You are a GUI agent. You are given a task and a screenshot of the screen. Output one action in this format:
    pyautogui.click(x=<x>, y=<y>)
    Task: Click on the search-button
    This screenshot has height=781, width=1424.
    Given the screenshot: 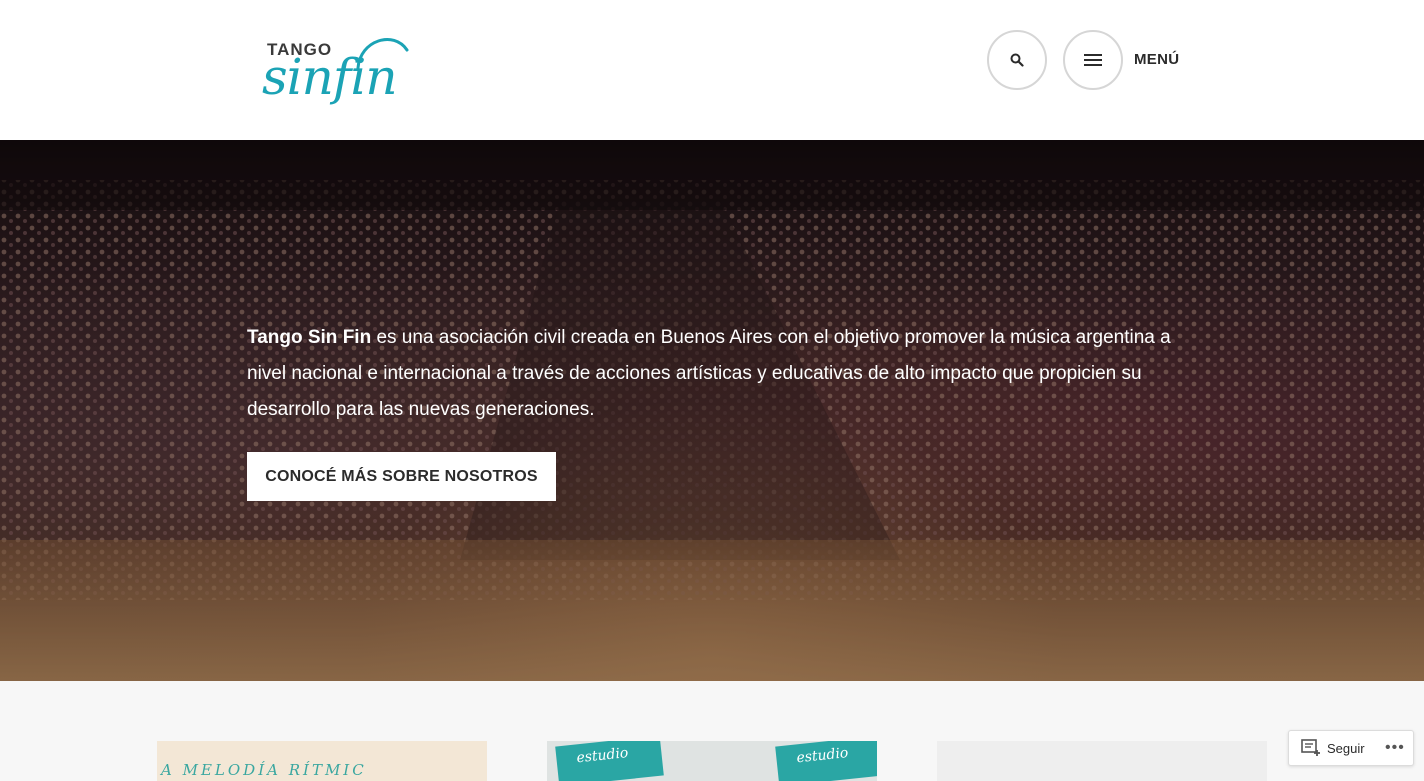 What is the action you would take?
    pyautogui.click(x=1017, y=60)
    